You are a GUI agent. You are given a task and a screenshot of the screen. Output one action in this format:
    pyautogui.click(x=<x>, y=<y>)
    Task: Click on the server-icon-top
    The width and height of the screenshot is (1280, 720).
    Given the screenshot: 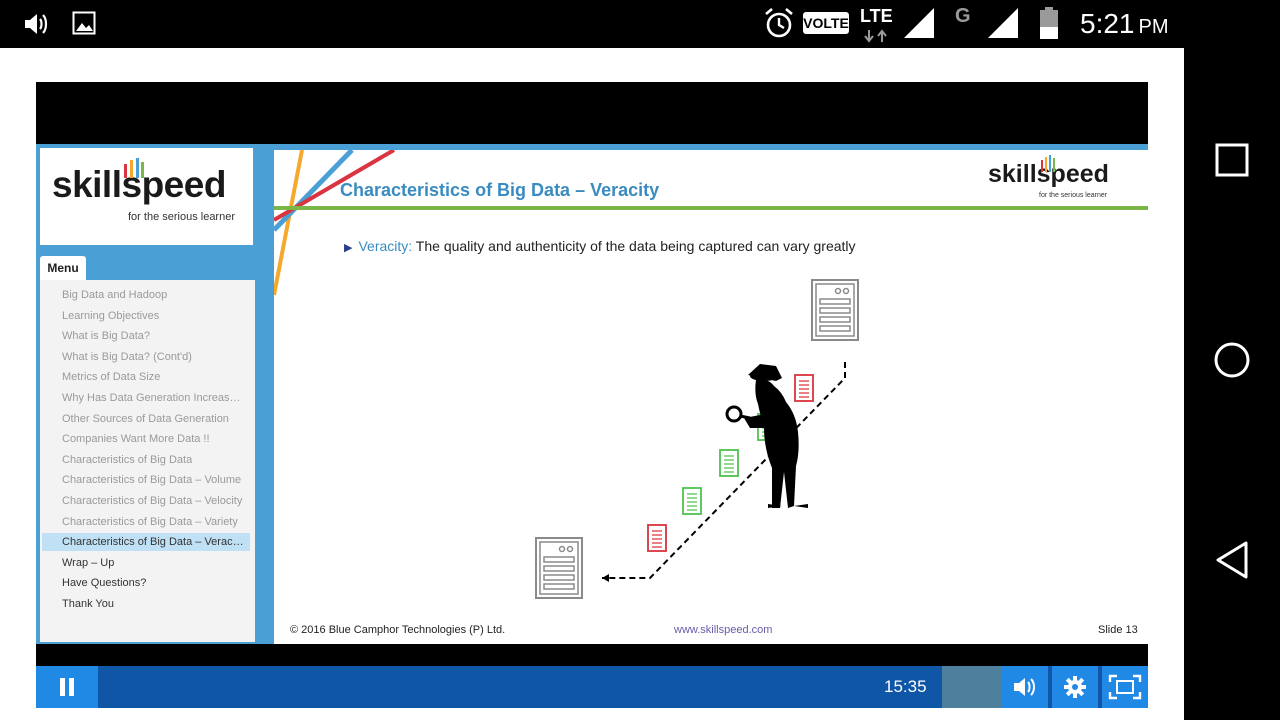 What is the action you would take?
    pyautogui.click(x=835, y=310)
    